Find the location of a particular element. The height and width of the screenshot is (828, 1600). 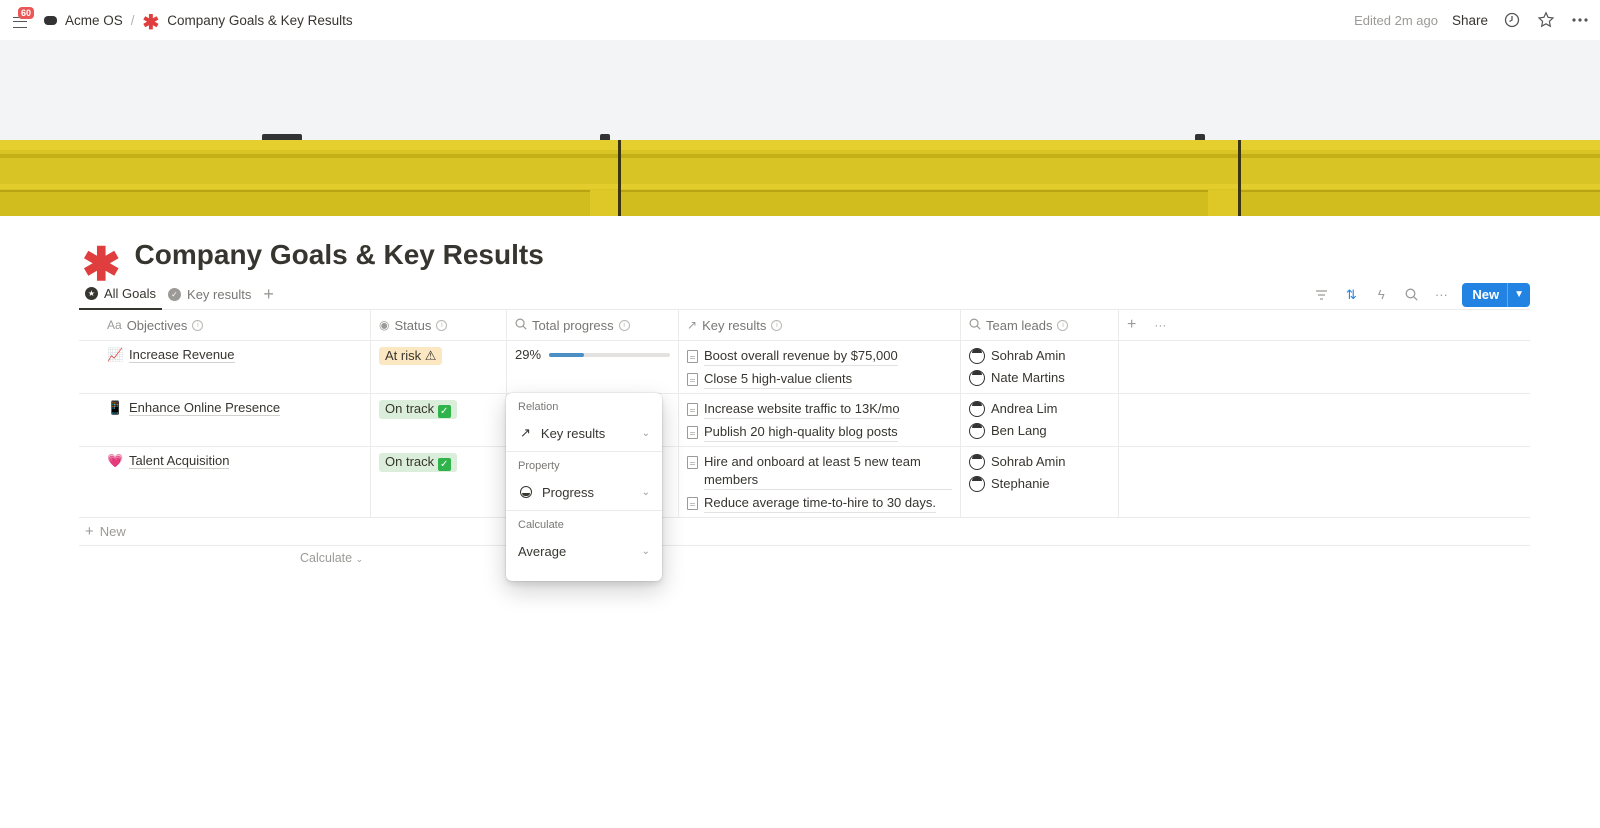

tab-label: Key results is located at coordinates (219, 294).